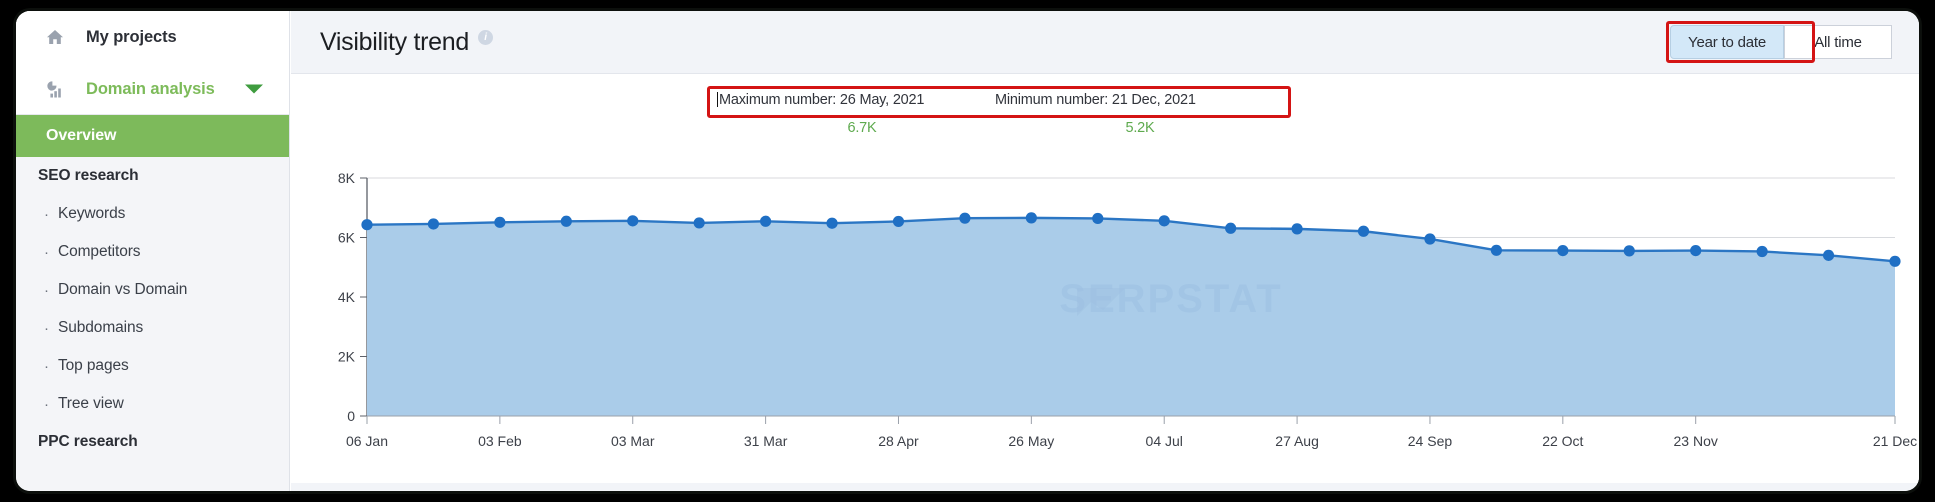  I want to click on sidebar-item-overview-label: Overview, so click(81, 135).